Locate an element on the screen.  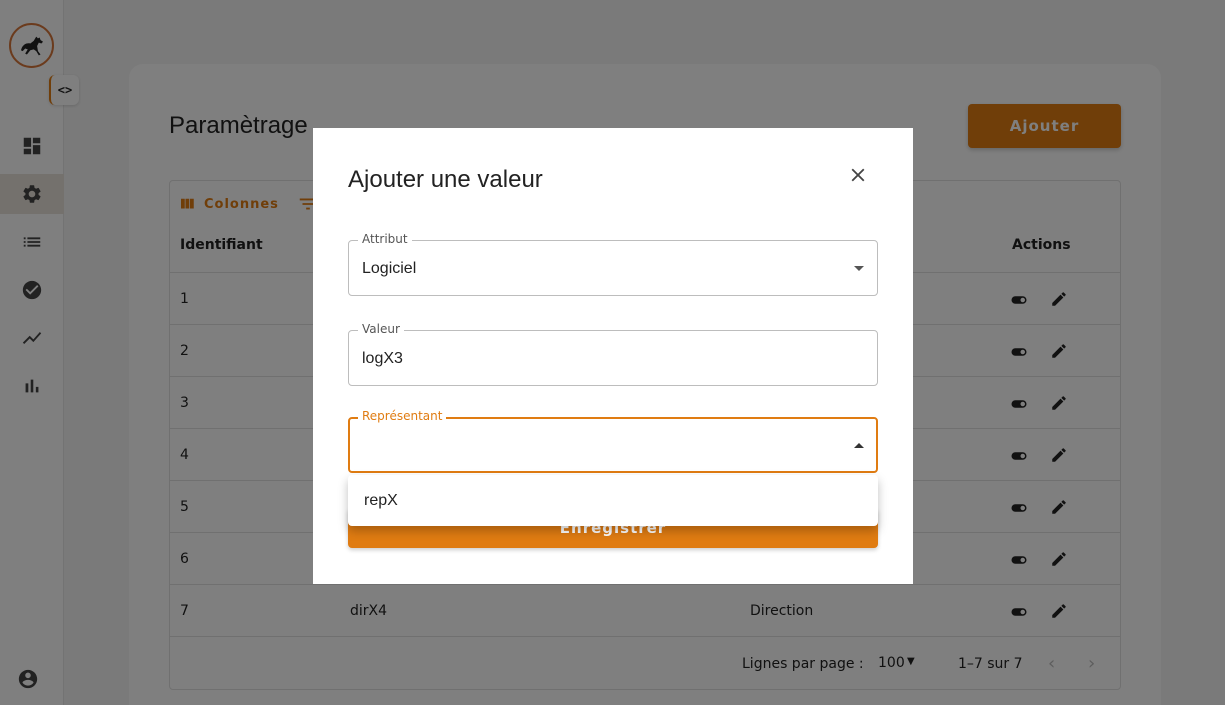
close-icon is located at coordinates (858, 175).